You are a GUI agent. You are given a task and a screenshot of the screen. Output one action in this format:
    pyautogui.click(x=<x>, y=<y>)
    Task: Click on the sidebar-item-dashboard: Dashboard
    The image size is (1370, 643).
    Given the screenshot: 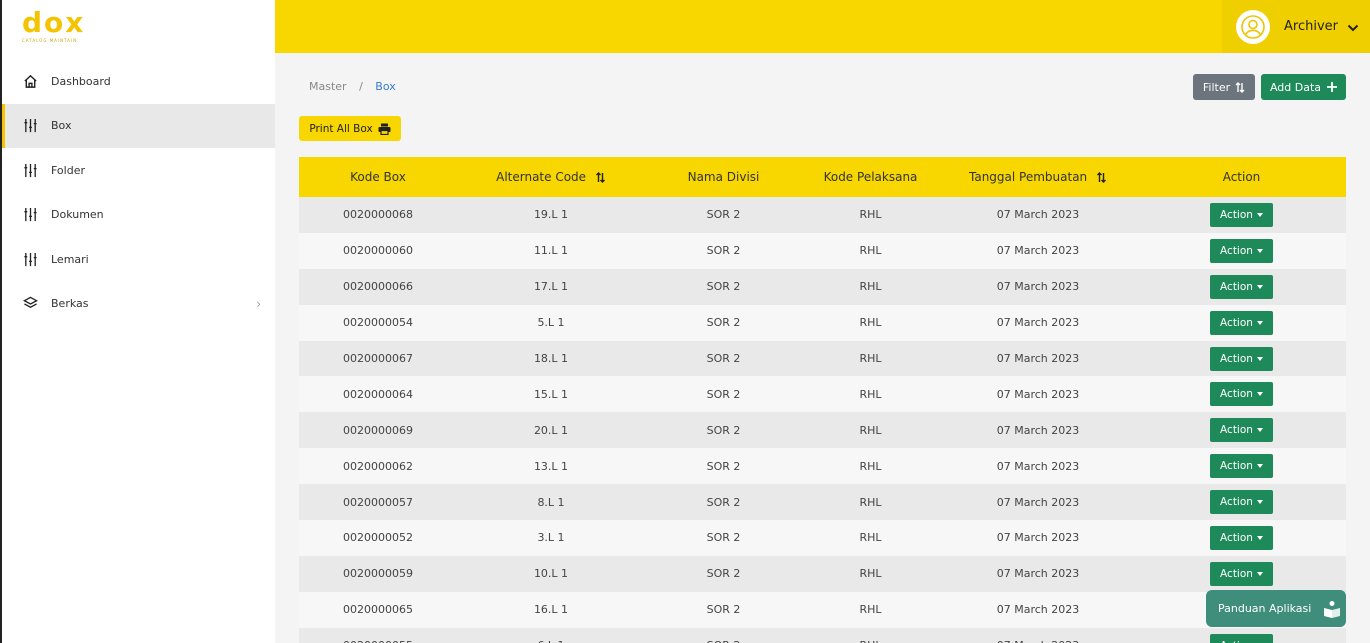 What is the action you would take?
    pyautogui.click(x=138, y=81)
    